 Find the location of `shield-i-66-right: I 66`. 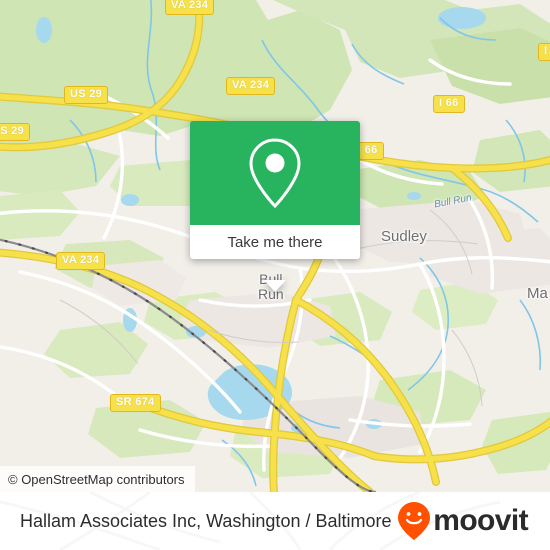

shield-i-66-right: I 66 is located at coordinates (449, 104).